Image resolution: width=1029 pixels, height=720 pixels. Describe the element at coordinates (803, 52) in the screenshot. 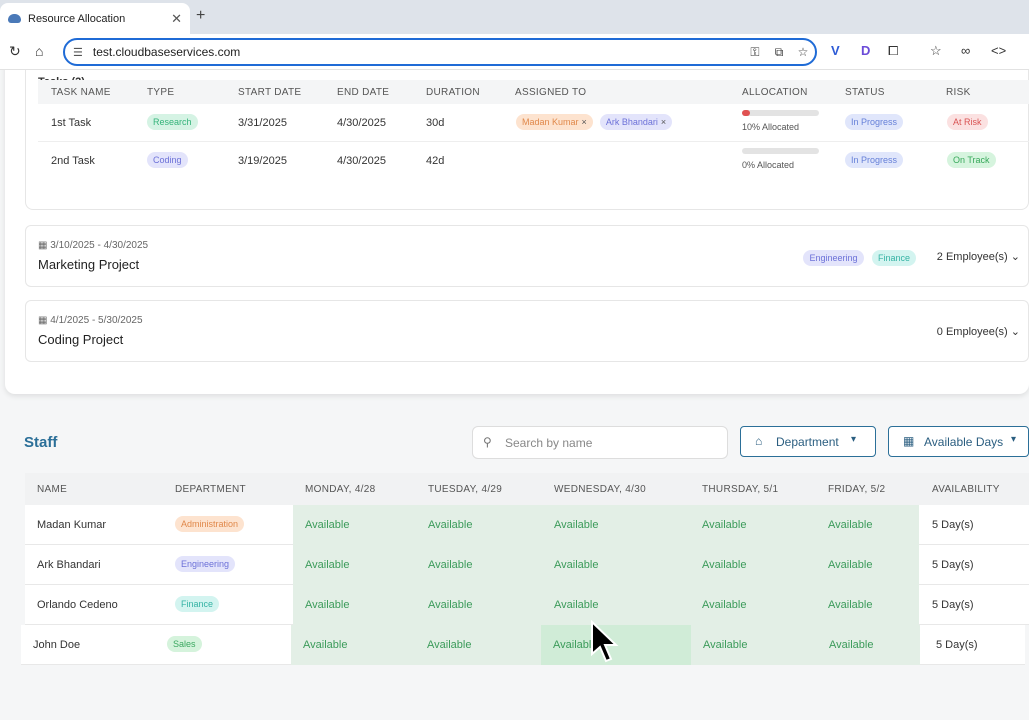

I see `bookmark-star-icon: ☆` at that location.